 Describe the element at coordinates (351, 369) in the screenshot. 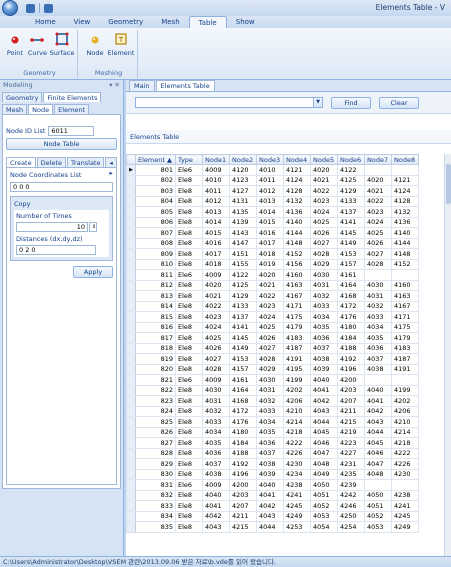

I see `table-cell: 4196` at that location.